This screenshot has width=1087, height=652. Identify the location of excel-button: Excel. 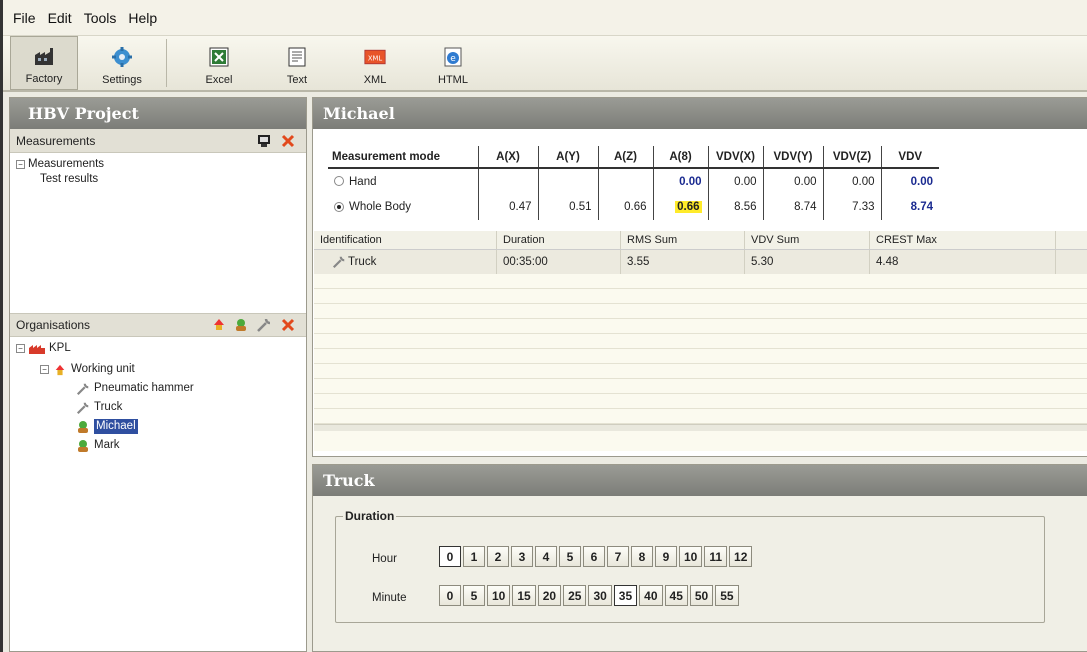
(219, 63).